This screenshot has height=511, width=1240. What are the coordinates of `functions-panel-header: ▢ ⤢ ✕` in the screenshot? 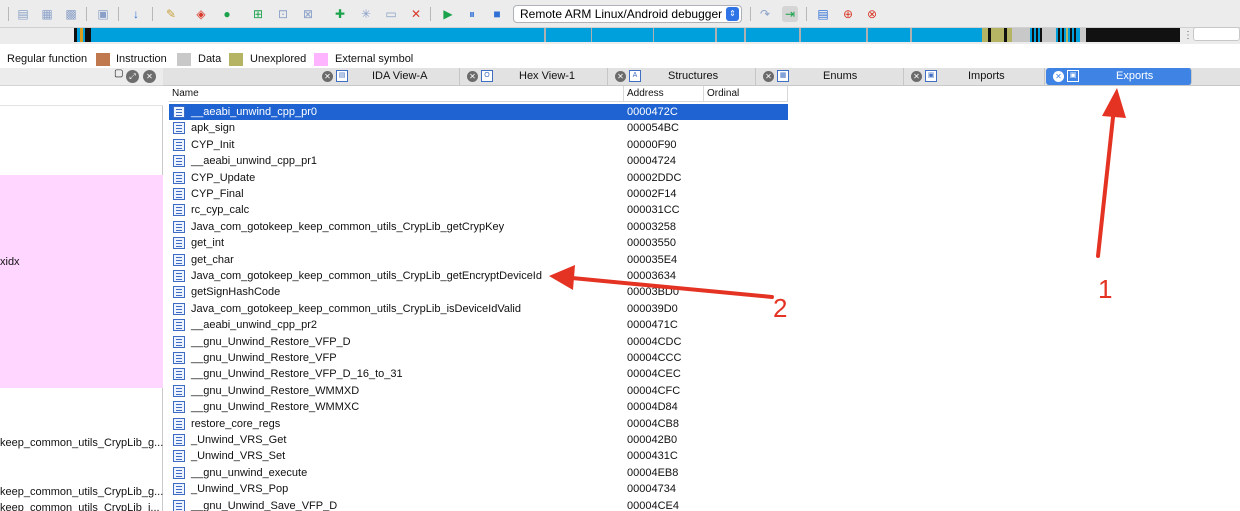 It's located at (81, 77).